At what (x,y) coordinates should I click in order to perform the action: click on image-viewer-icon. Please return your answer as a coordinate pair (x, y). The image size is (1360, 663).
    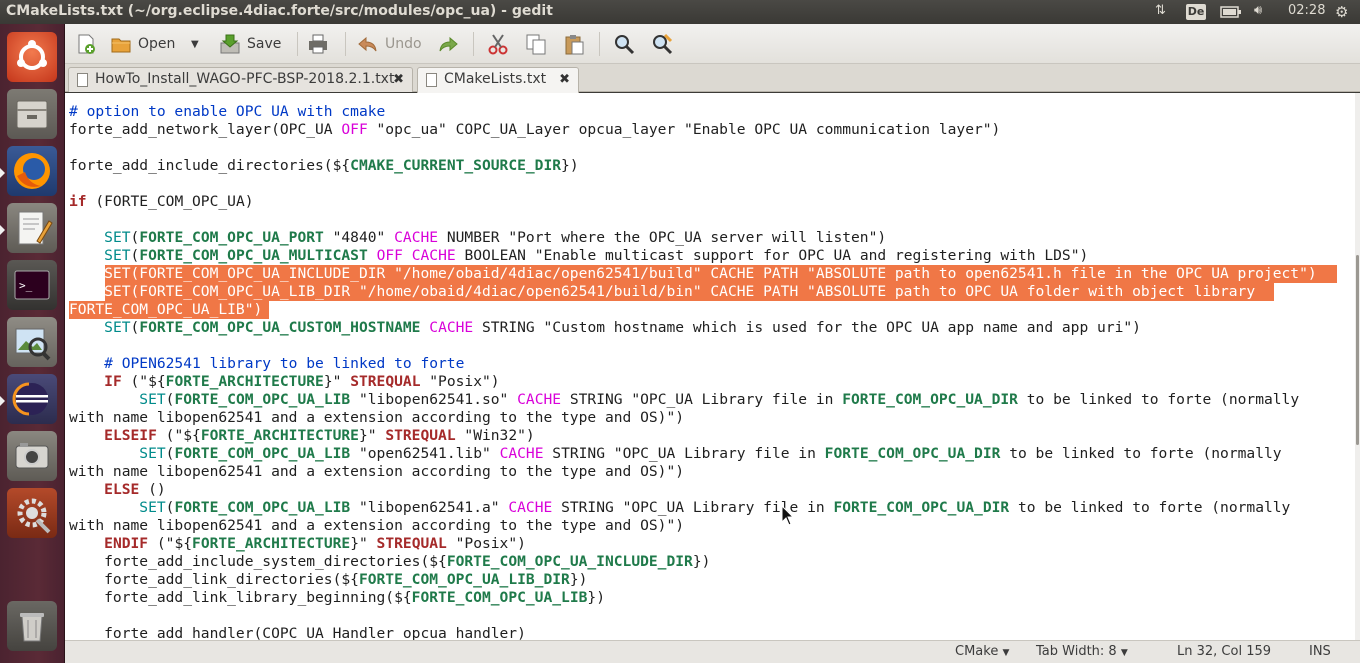
    Looking at the image, I should click on (32, 342).